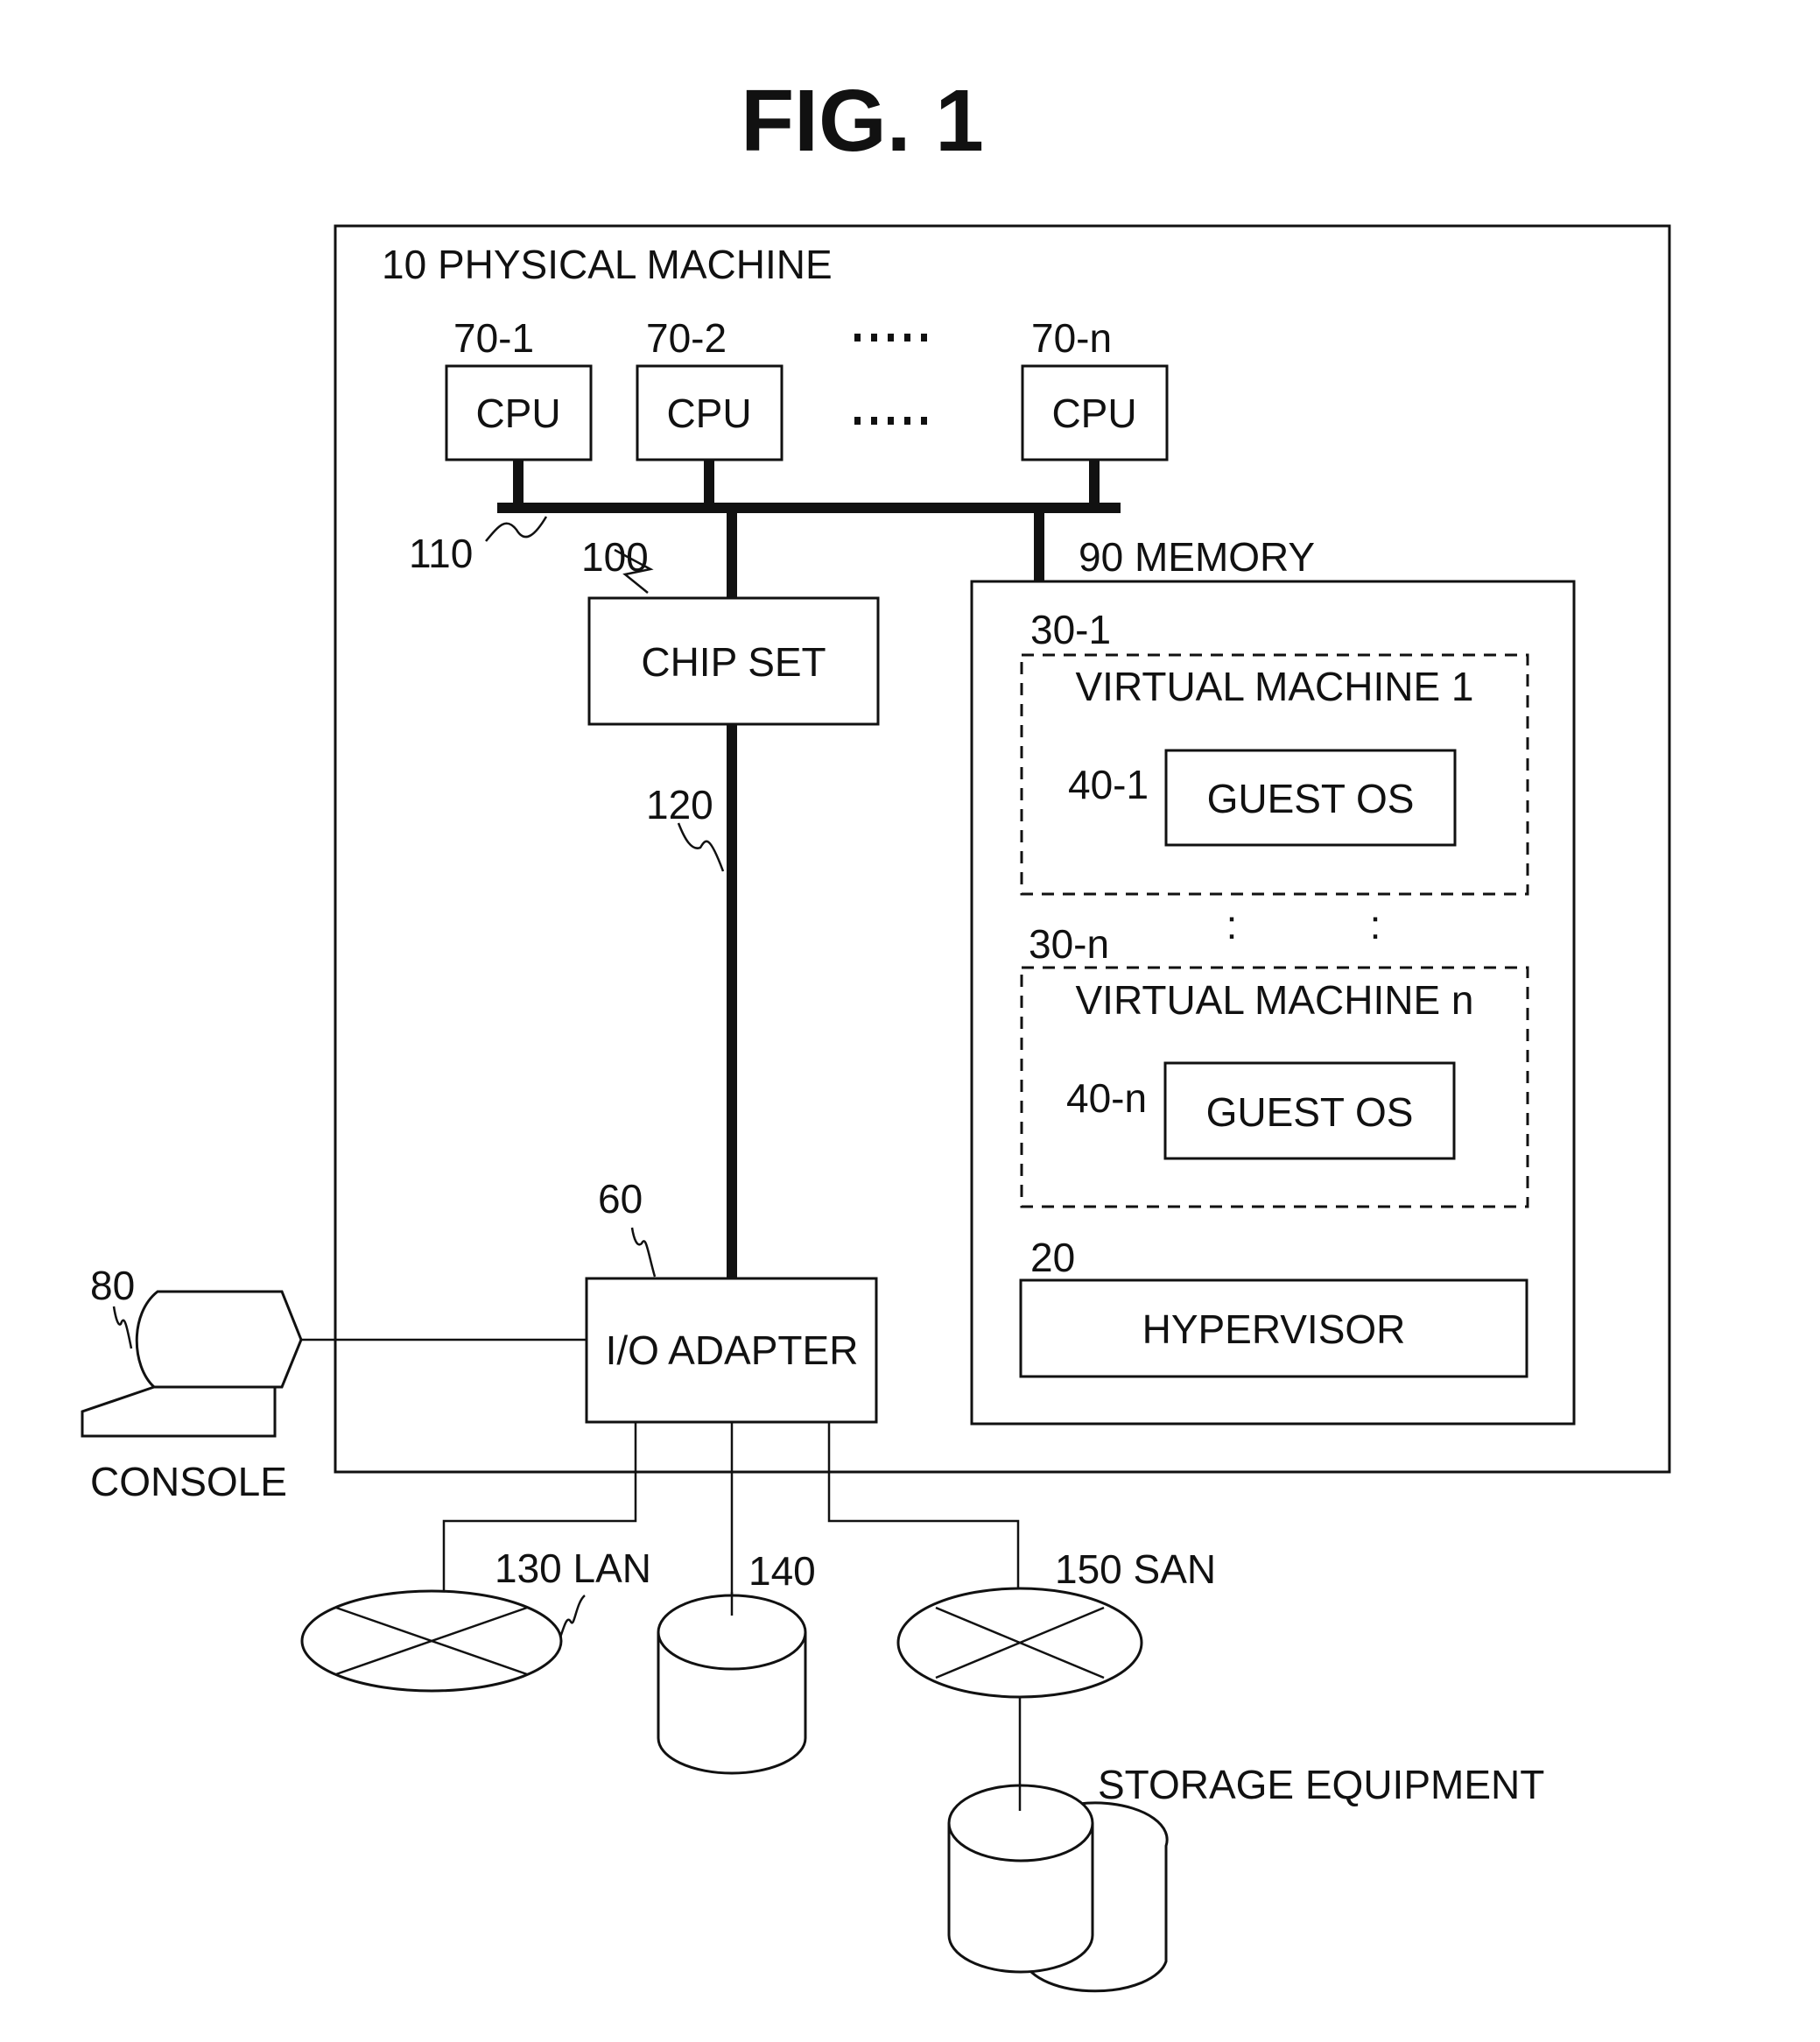  I want to click on vm-1-label: VIRTUAL MACHINE 1, so click(1275, 686).